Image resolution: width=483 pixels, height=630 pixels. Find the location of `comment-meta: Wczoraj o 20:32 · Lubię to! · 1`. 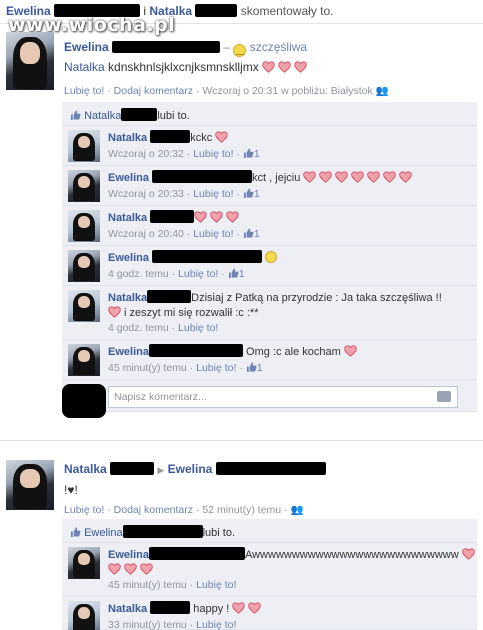

comment-meta: Wczoraj o 20:32 · Lubię to! · 1 is located at coordinates (184, 154).